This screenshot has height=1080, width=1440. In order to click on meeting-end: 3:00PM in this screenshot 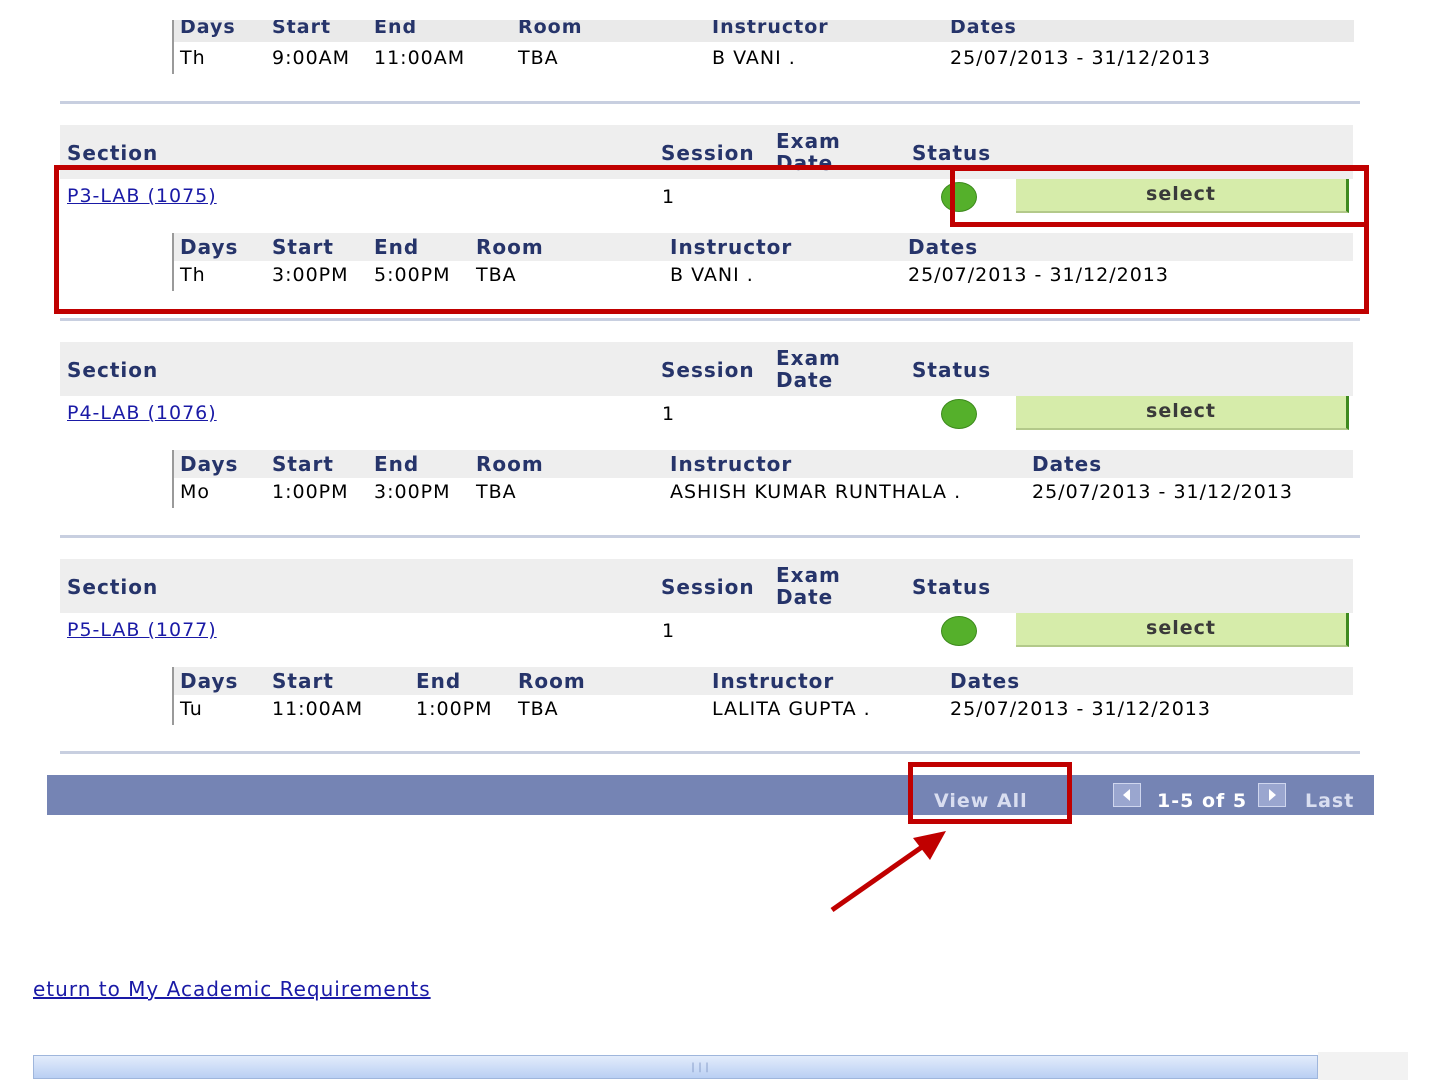, I will do `click(412, 492)`.